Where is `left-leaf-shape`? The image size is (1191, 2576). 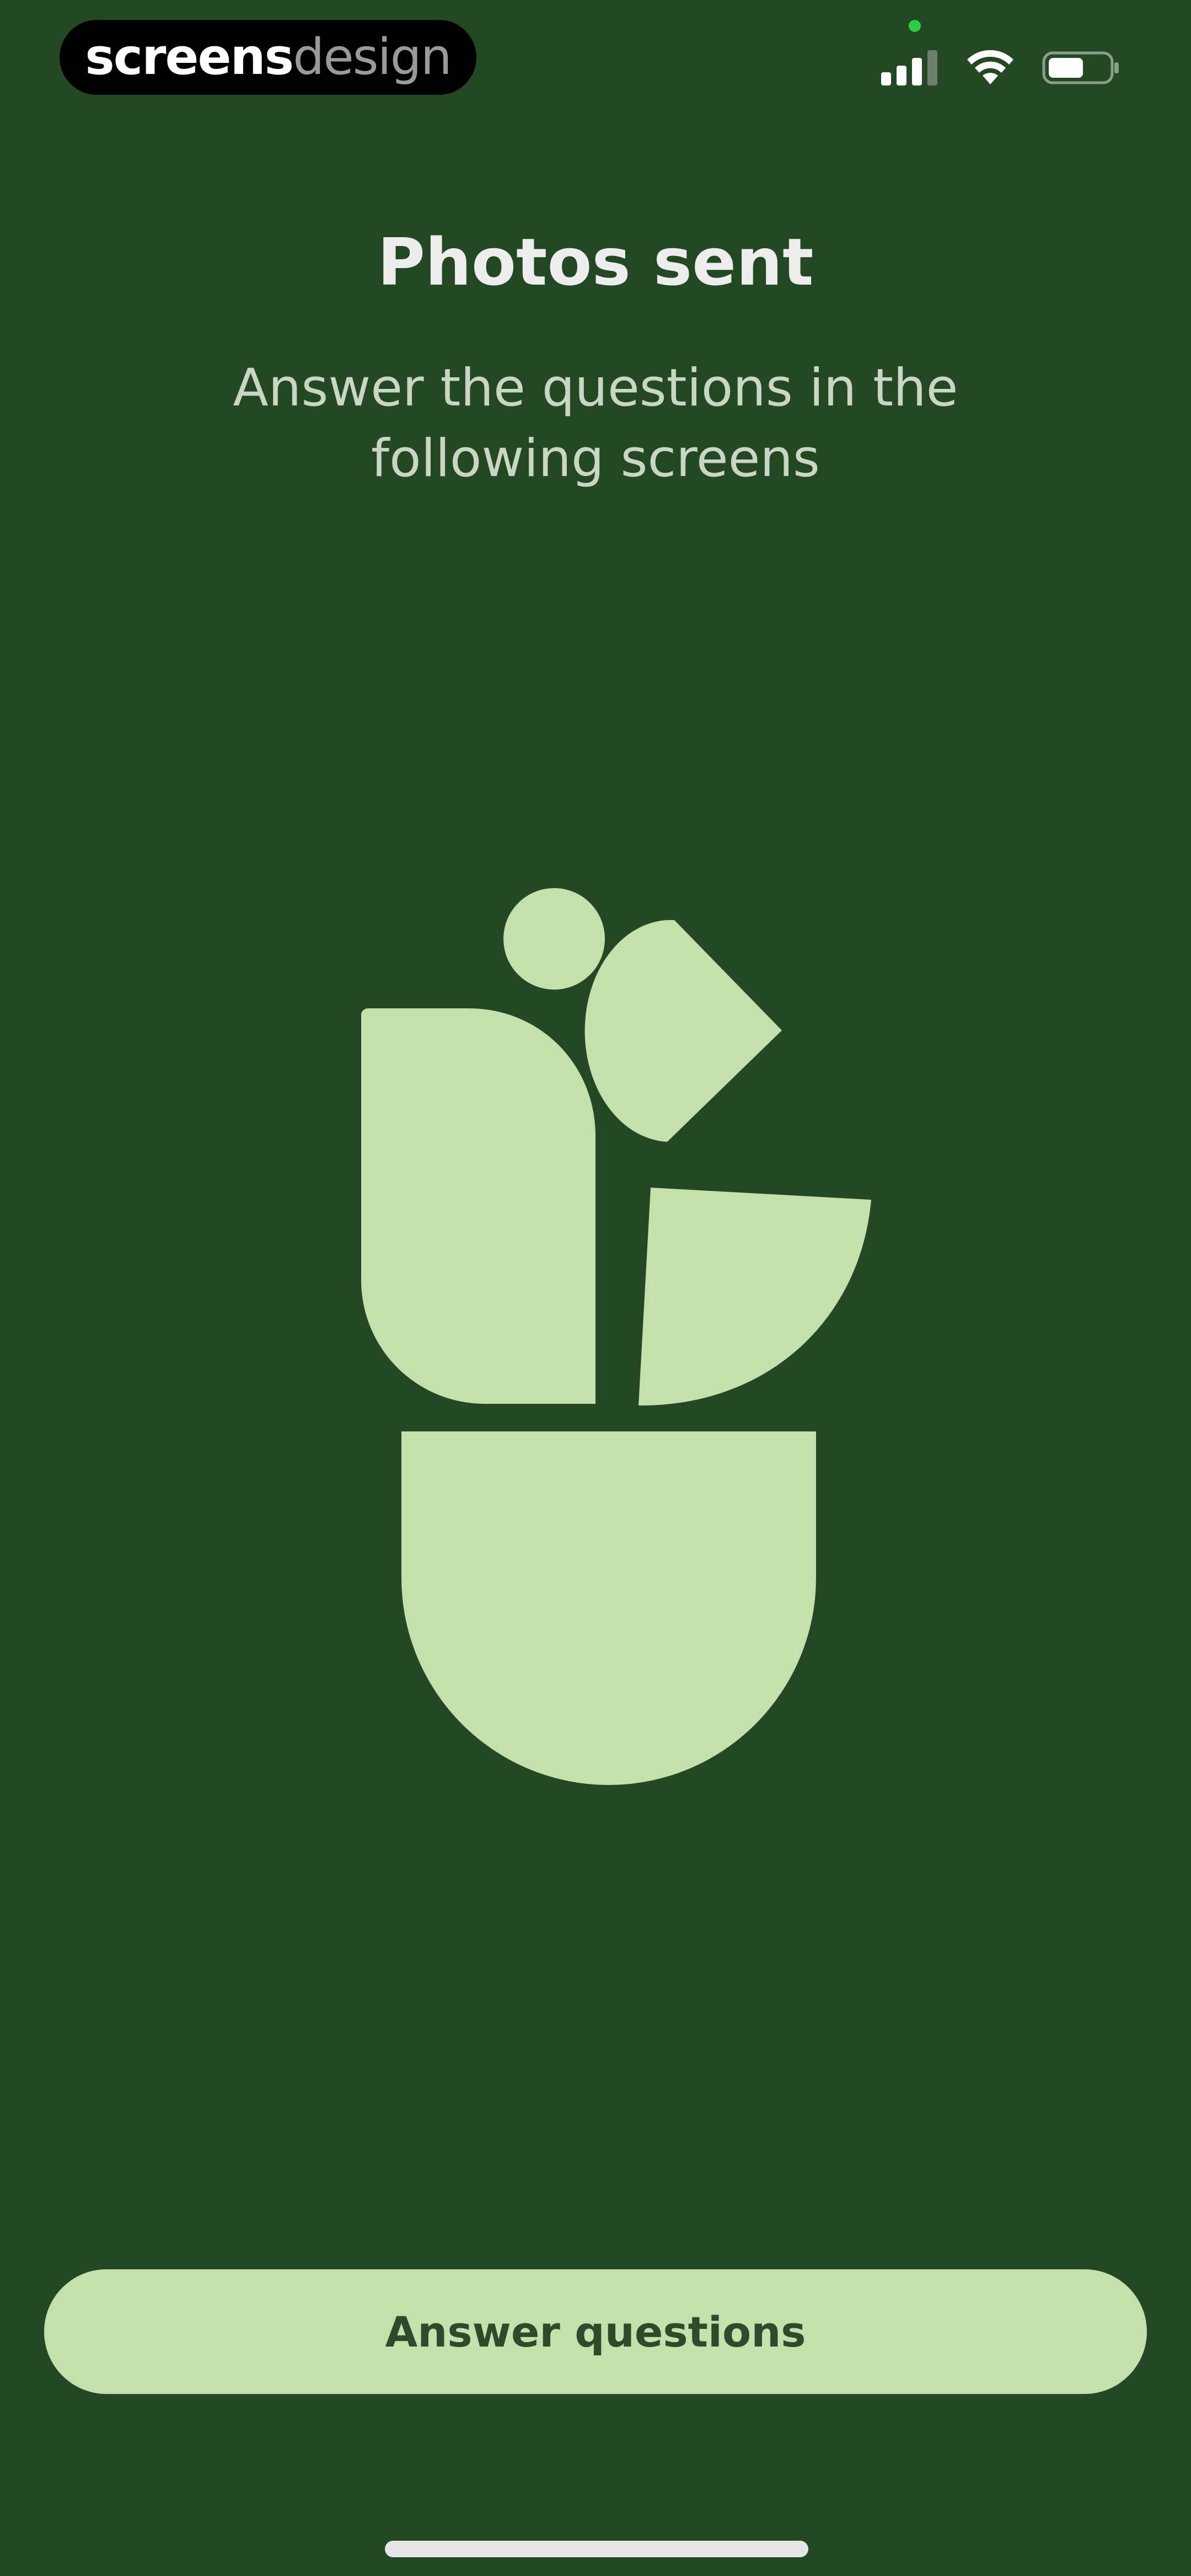 left-leaf-shape is located at coordinates (479, 1206).